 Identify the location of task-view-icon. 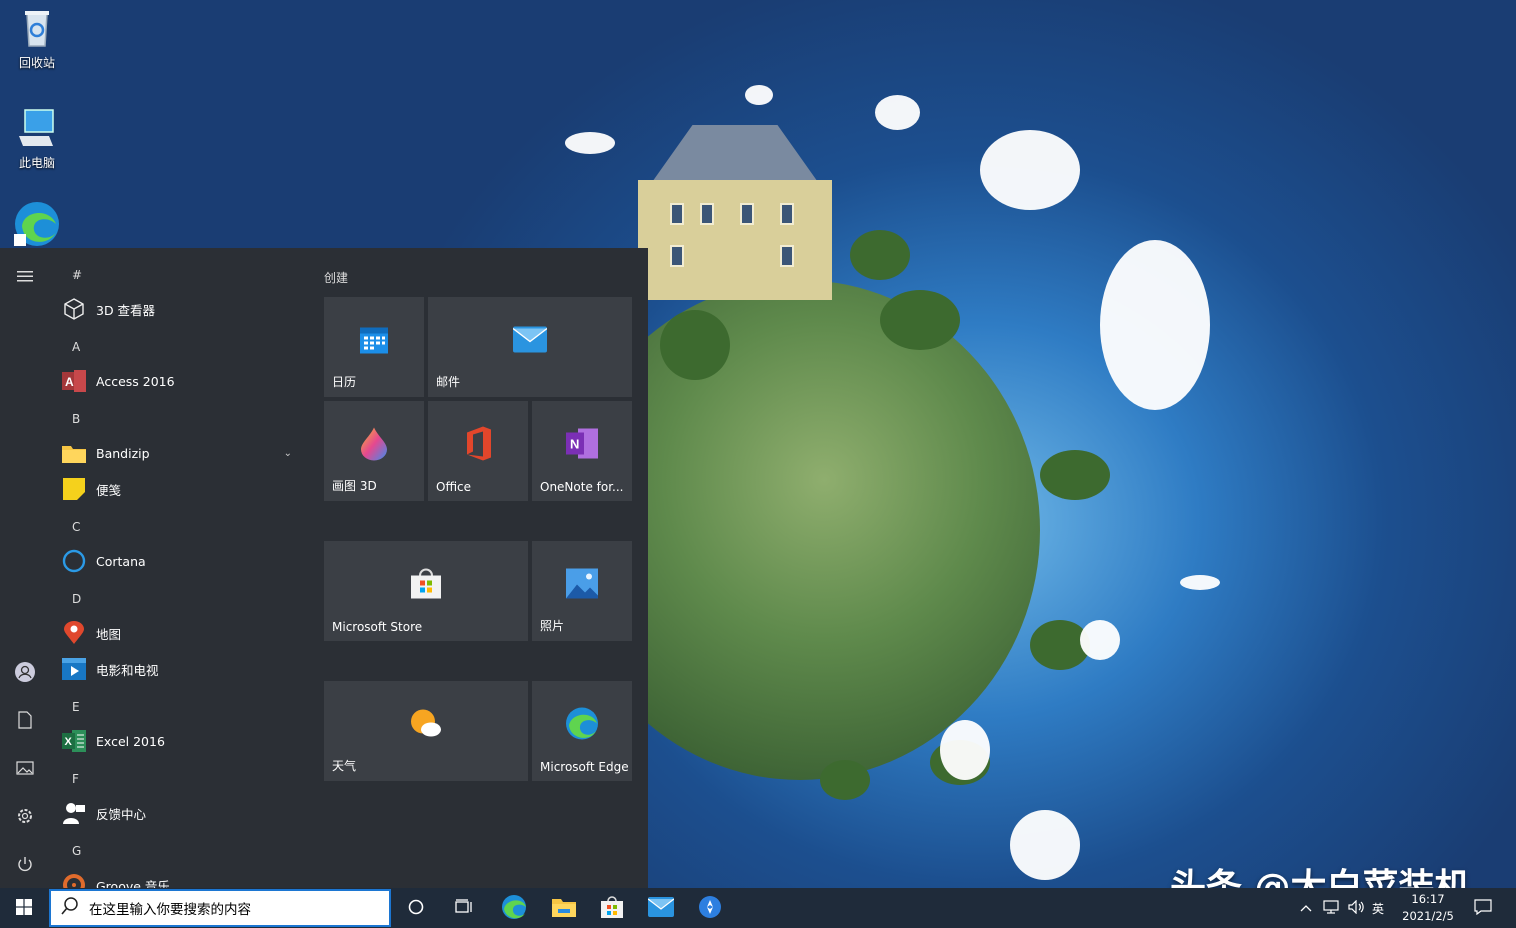
(464, 908).